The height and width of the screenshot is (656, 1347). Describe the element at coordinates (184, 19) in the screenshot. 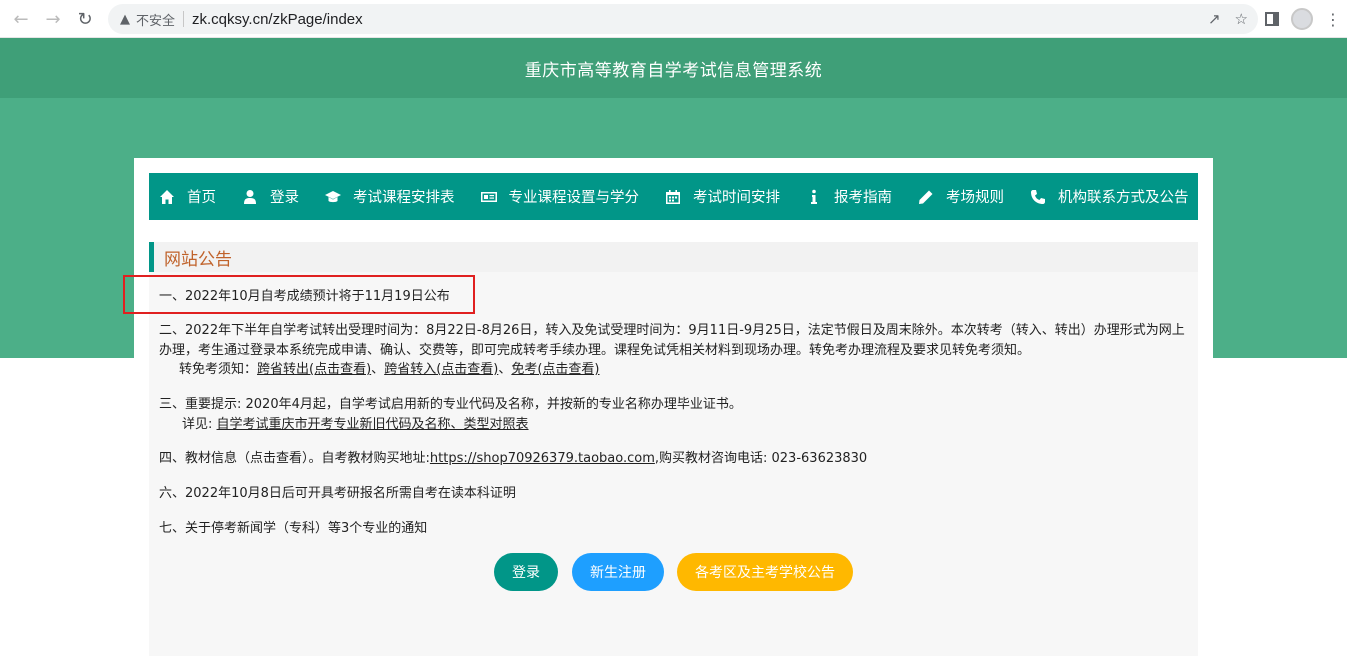

I see `omnibox-divider` at that location.